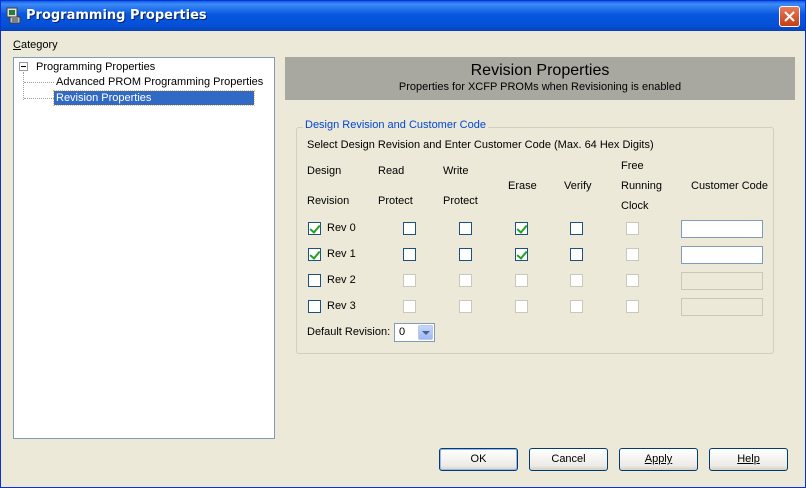 Image resolution: width=806 pixels, height=488 pixels. What do you see at coordinates (722, 281) in the screenshot?
I see `rev2-customer-code-input` at bounding box center [722, 281].